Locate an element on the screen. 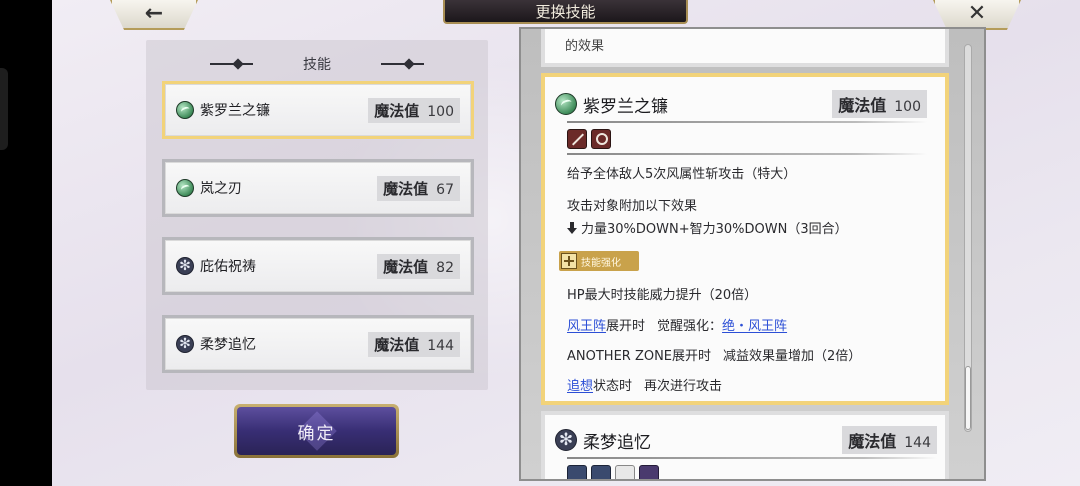 The width and height of the screenshot is (1080, 486). mp-value: 67 is located at coordinates (445, 189).